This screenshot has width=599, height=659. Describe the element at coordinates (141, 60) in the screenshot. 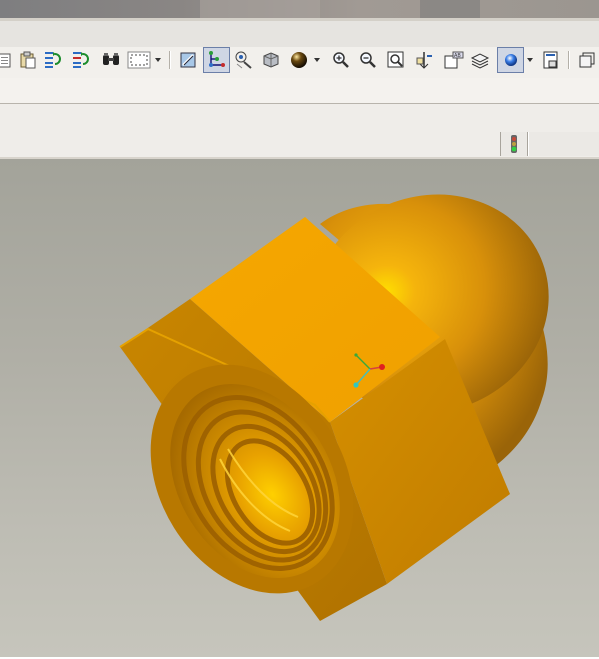

I see `select-box-icon` at that location.